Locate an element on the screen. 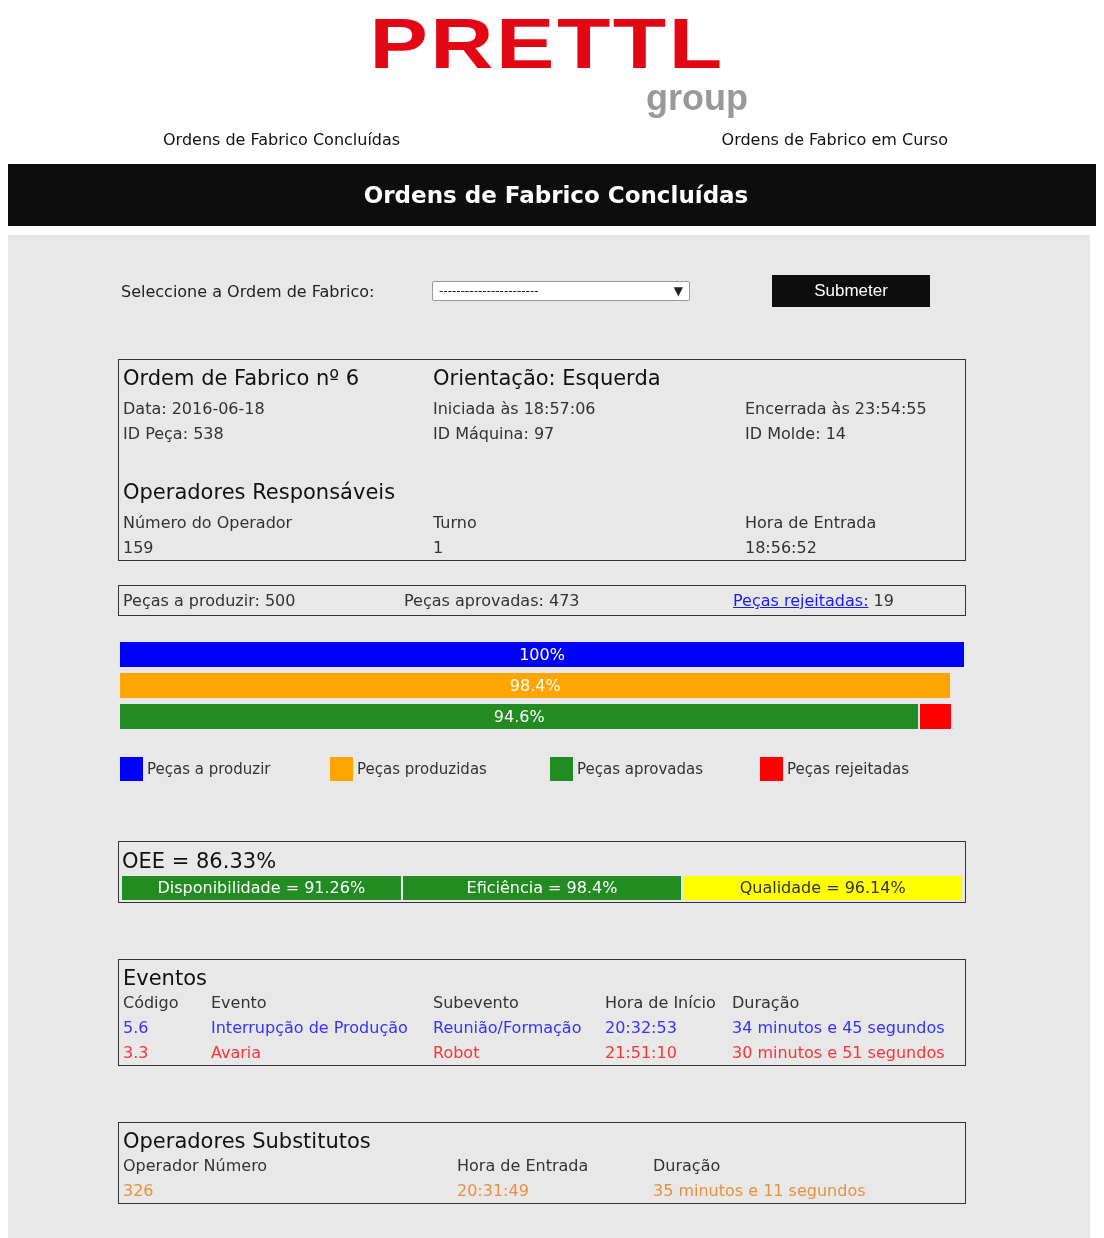  progress-bar-fill: 98.4% is located at coordinates (535, 685).